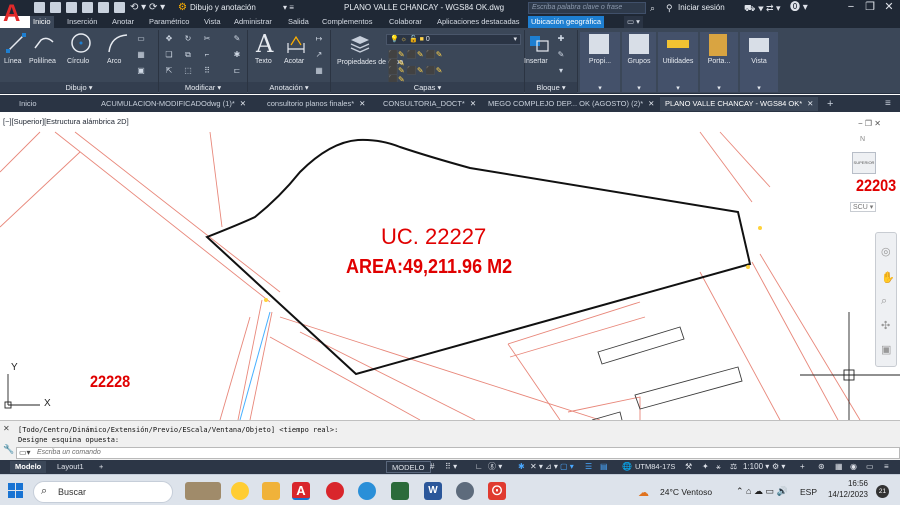 The height and width of the screenshot is (505, 900). What do you see at coordinates (888, 277) in the screenshot?
I see `pan-icon: ✋` at bounding box center [888, 277].